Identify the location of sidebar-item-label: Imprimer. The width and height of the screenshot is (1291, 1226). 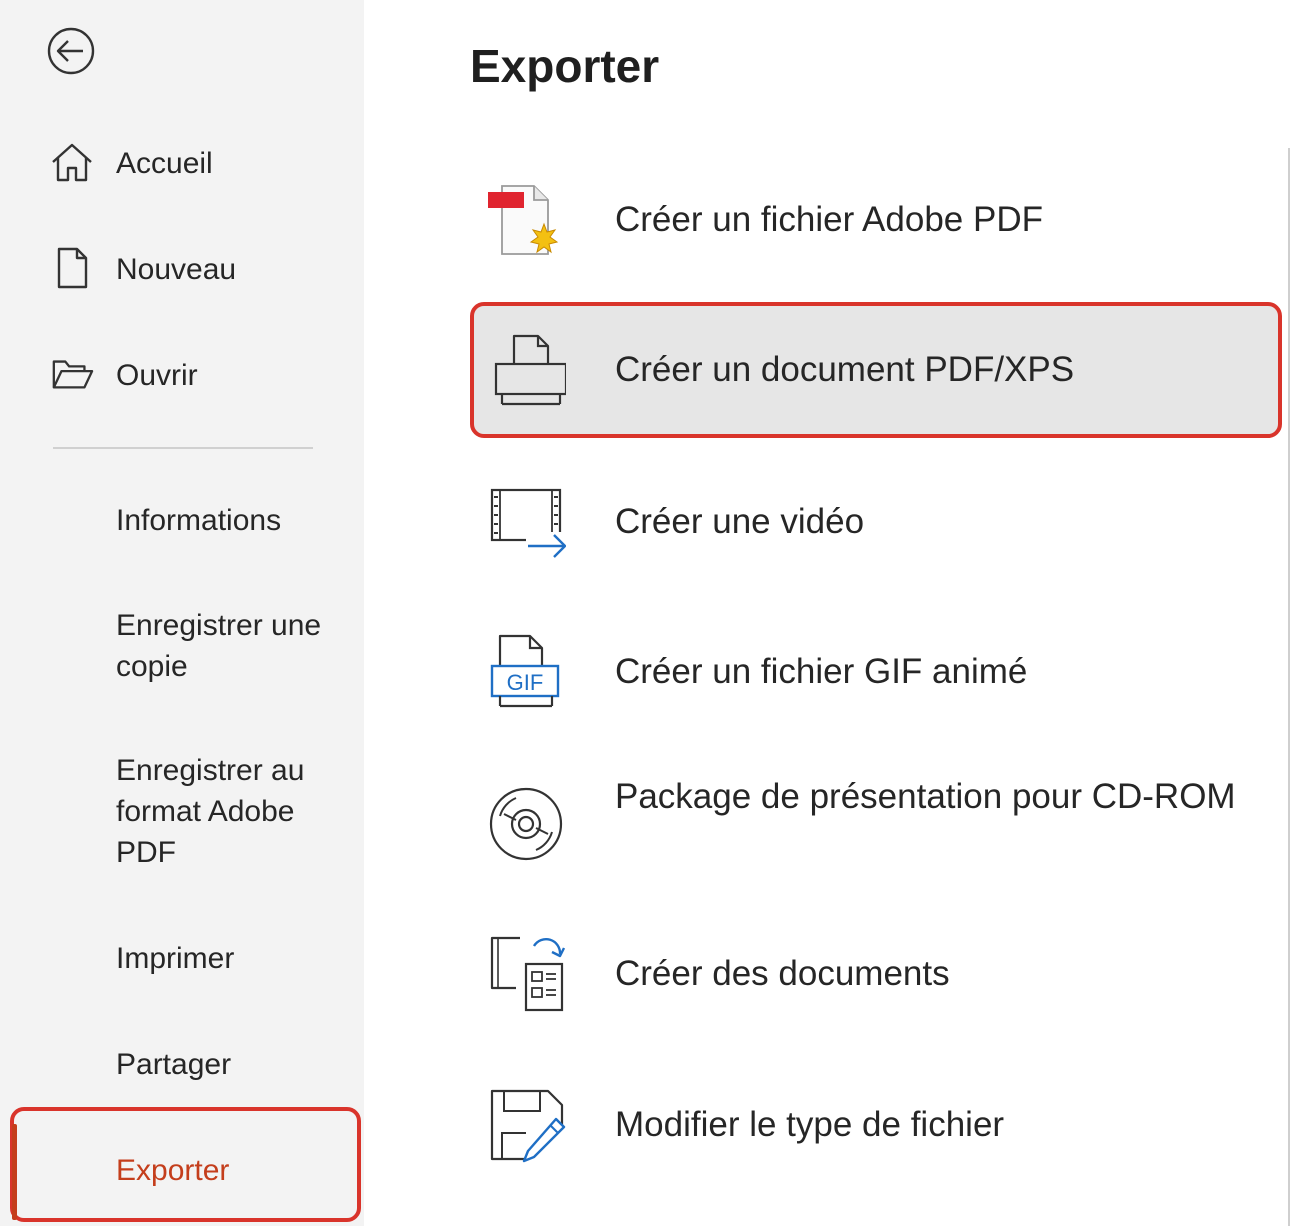
(175, 958).